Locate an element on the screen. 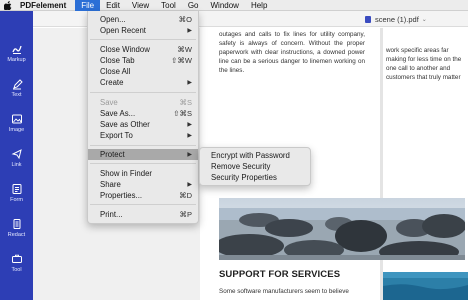 The width and height of the screenshot is (468, 300). form-icon is located at coordinates (16, 189).